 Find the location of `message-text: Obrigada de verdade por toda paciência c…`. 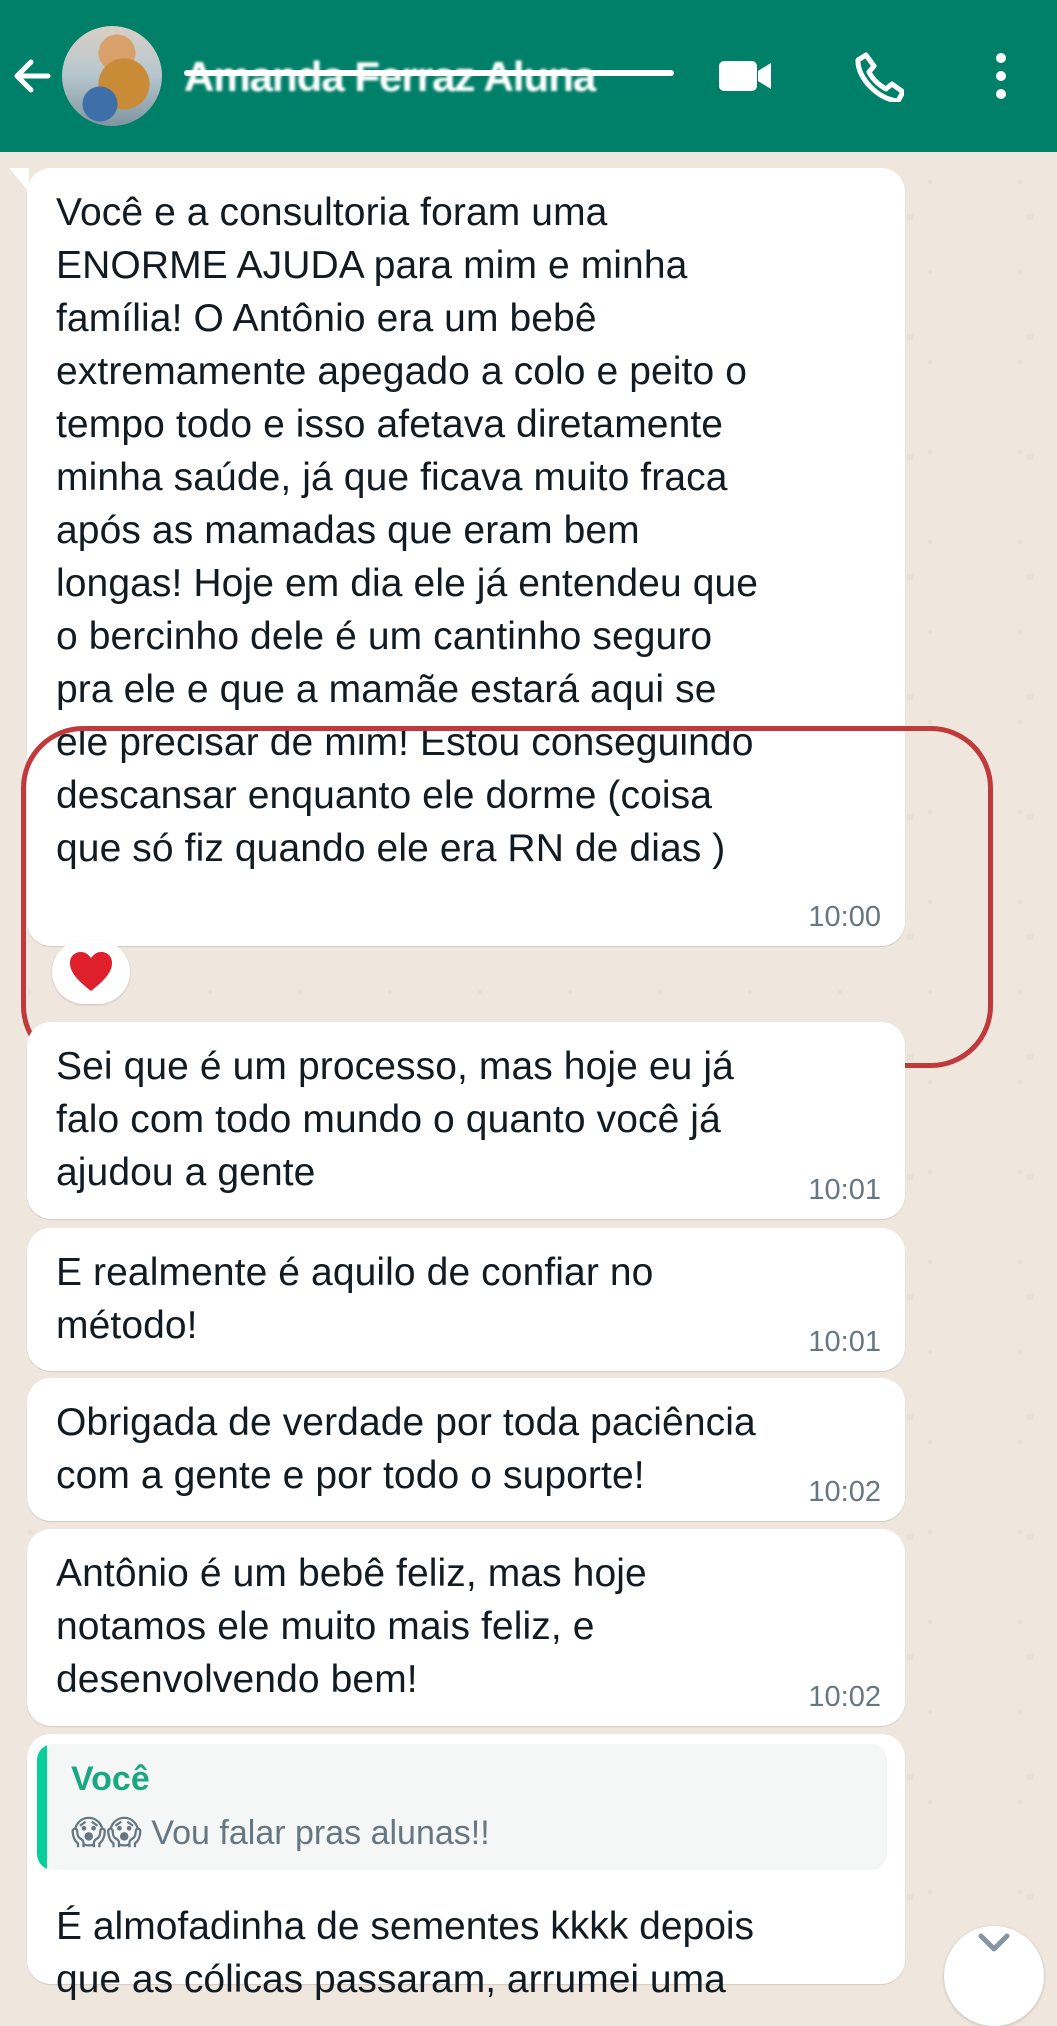

message-text: Obrigada de verdade por toda paciência c… is located at coordinates (406, 1449).